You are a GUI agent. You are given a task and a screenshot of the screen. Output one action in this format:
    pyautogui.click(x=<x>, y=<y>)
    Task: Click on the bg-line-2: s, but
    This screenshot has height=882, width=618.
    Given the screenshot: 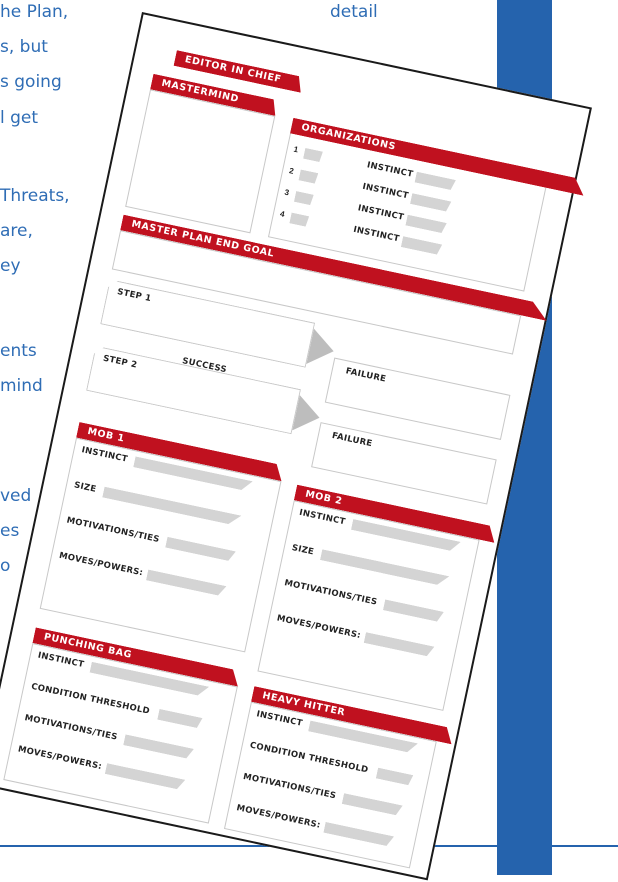 What is the action you would take?
    pyautogui.click(x=24, y=47)
    